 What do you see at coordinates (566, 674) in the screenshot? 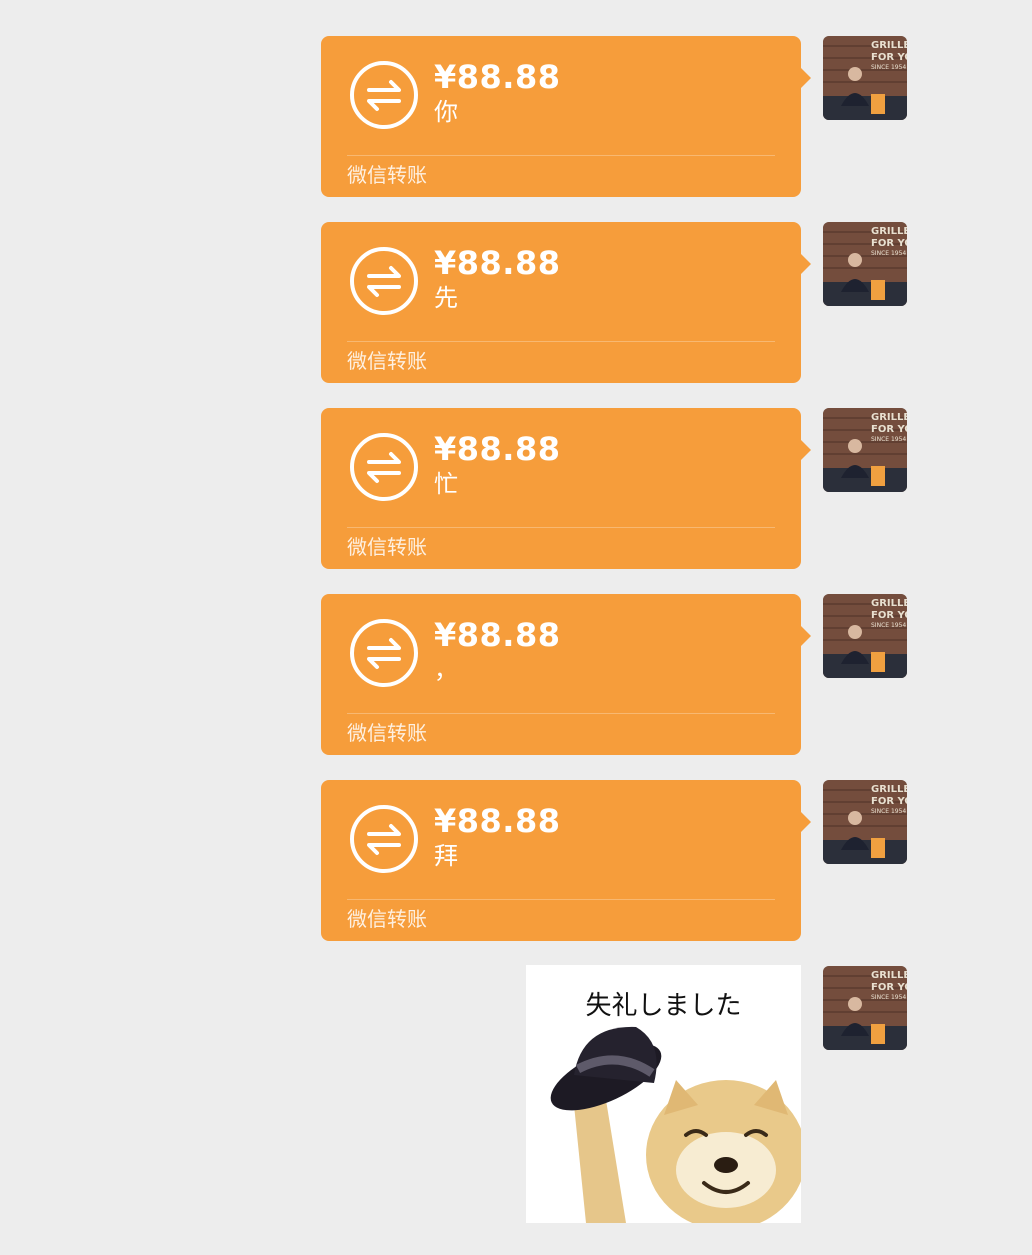
I see `transfer-bubble: ¥88.88 ， 微信转账` at bounding box center [566, 674].